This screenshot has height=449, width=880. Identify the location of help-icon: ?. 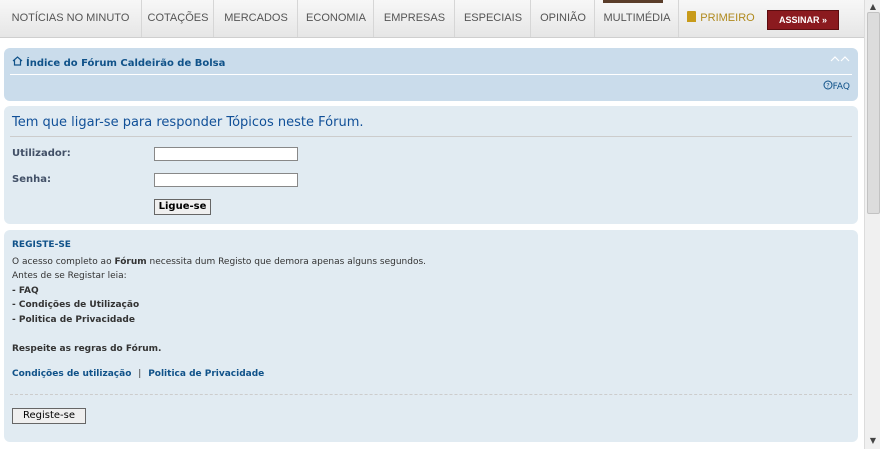
(828, 85).